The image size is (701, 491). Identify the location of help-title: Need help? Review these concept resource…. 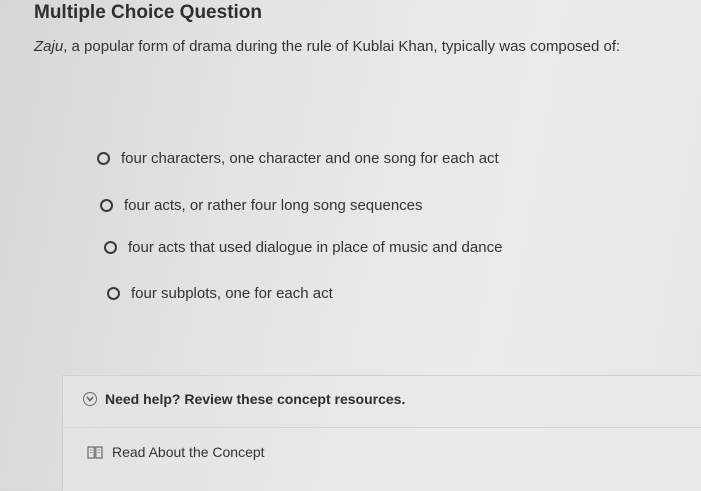
(255, 399).